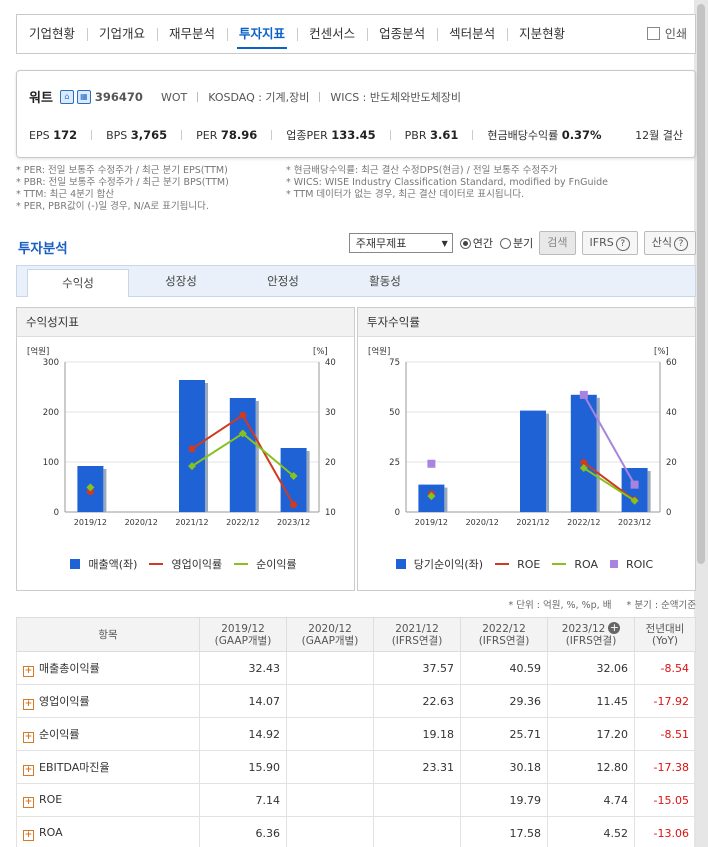 The width and height of the screenshot is (708, 847). What do you see at coordinates (542, 34) in the screenshot?
I see `tab-shareholding: 지분현황` at bounding box center [542, 34].